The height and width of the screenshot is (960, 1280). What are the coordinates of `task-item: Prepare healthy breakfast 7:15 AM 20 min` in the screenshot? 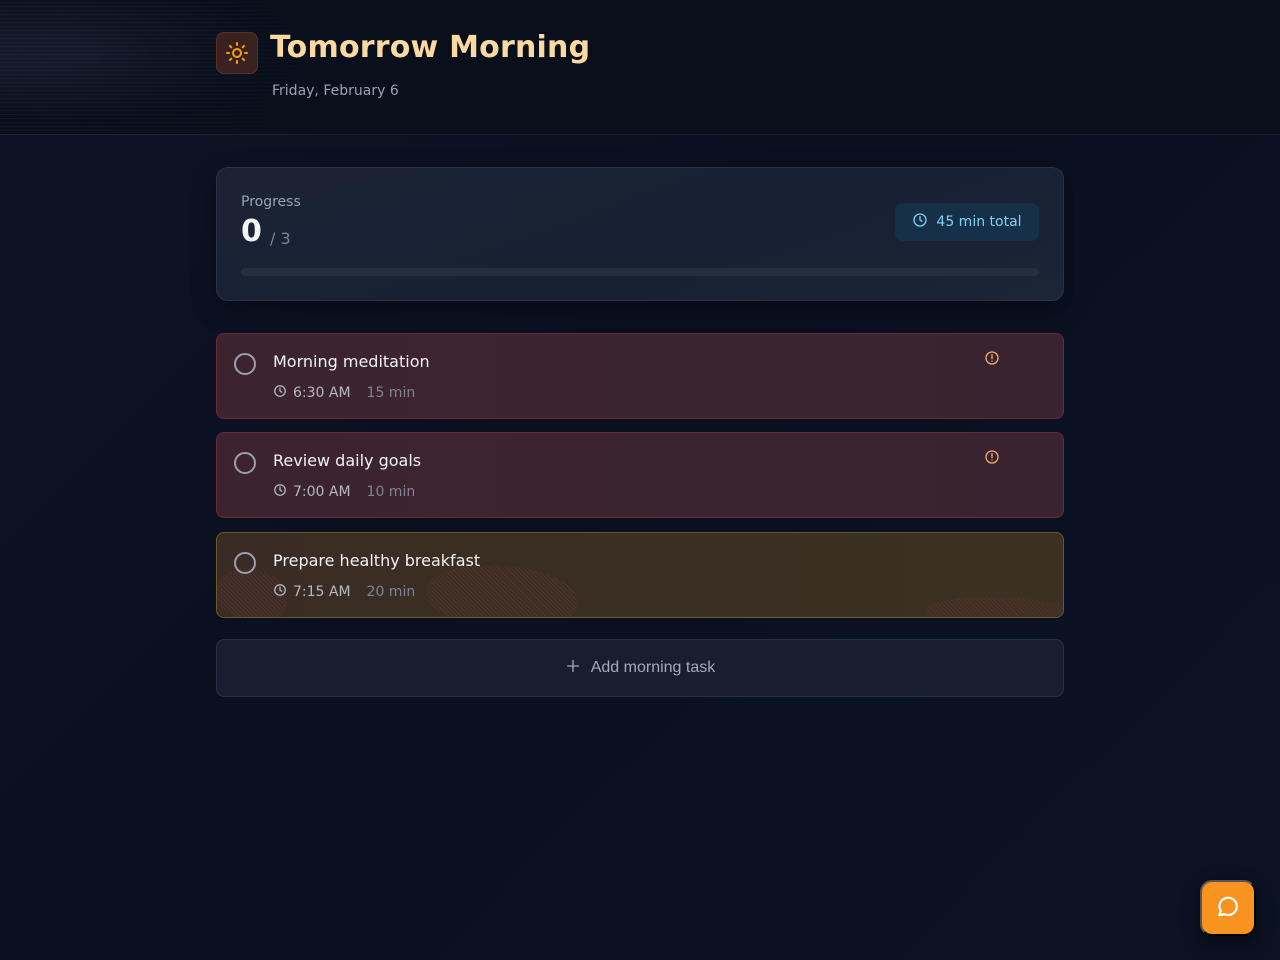 It's located at (640, 575).